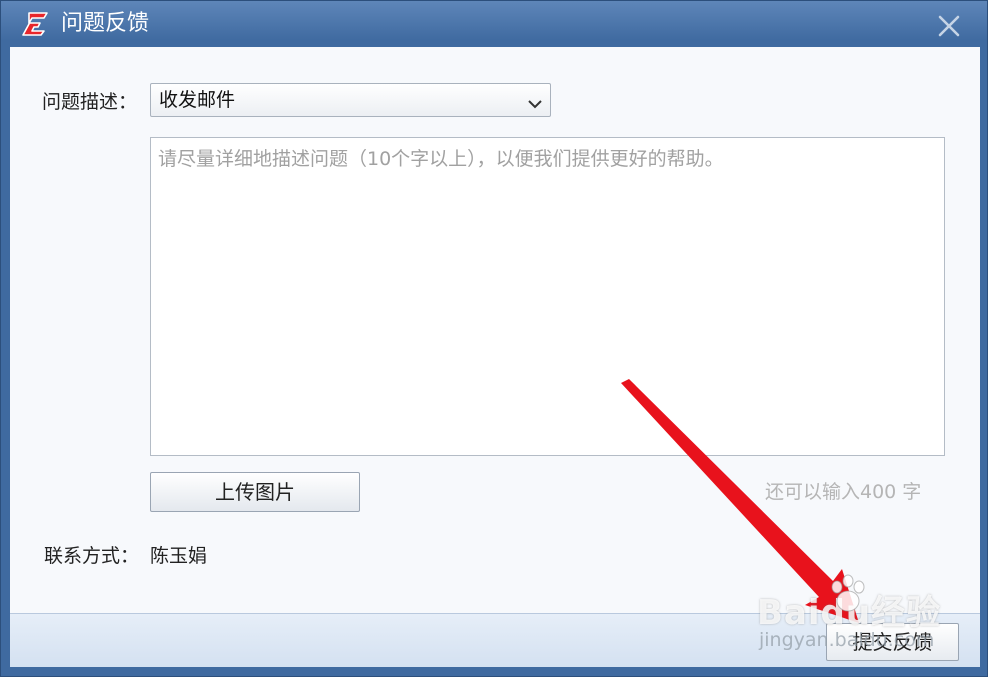 The width and height of the screenshot is (988, 677). Describe the element at coordinates (179, 556) in the screenshot. I see `contact-value: 陈玉娟` at that location.